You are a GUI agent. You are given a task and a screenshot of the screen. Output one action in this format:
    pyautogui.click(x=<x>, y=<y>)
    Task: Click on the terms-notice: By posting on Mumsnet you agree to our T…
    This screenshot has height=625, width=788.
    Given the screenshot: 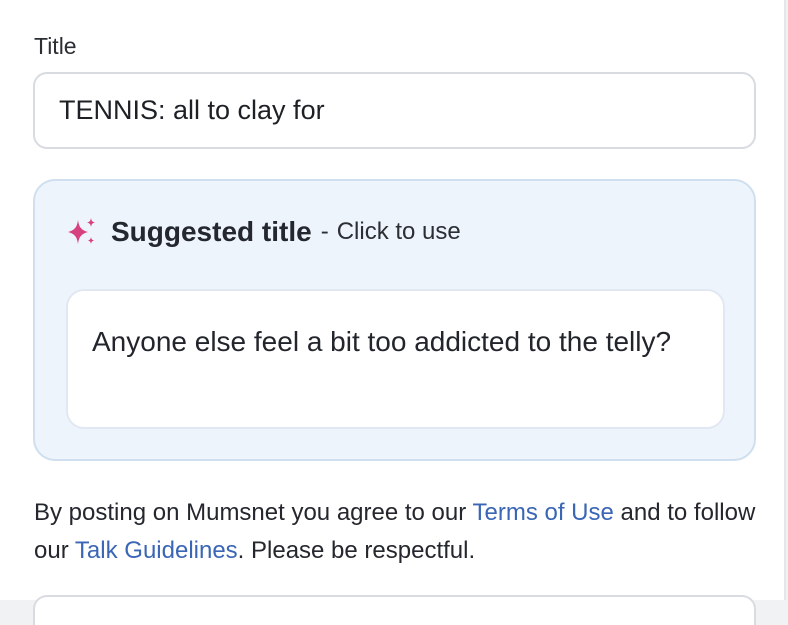 What is the action you would take?
    pyautogui.click(x=404, y=532)
    